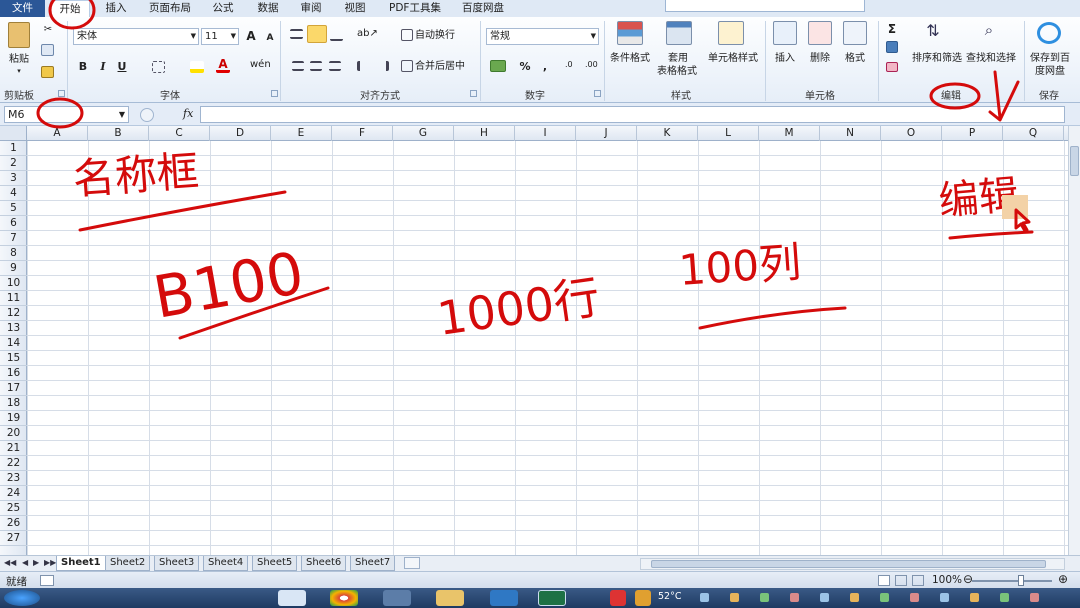  What do you see at coordinates (13, 223) in the screenshot?
I see `row-header: 6` at bounding box center [13, 223].